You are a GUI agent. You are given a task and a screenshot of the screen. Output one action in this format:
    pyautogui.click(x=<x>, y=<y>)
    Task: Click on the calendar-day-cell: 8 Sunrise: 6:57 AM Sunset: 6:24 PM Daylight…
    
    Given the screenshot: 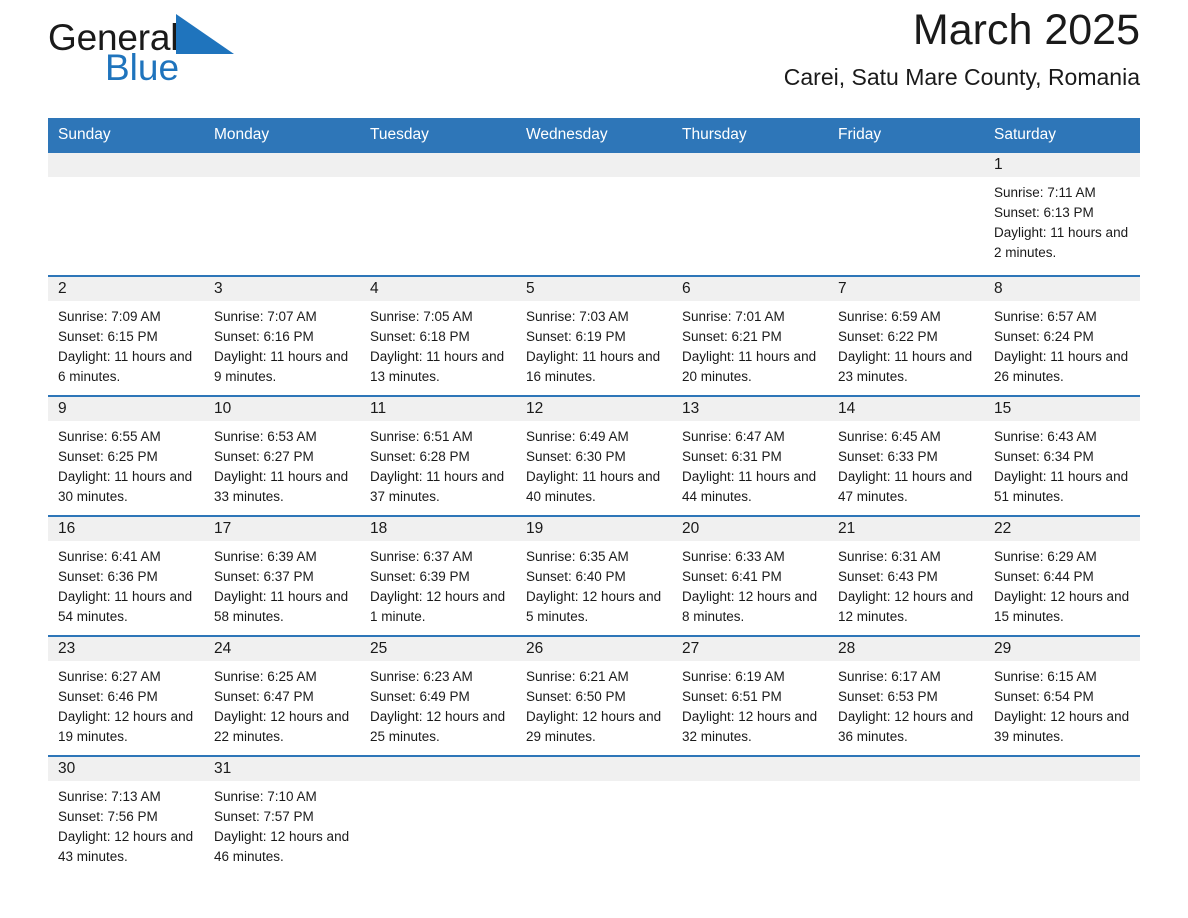 What is the action you would take?
    pyautogui.click(x=1062, y=336)
    